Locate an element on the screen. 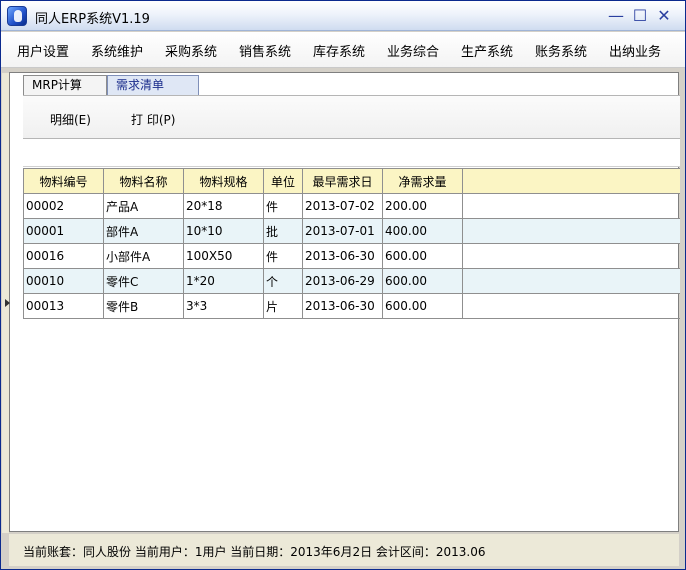  cell-material-name: 零件B is located at coordinates (143, 306).